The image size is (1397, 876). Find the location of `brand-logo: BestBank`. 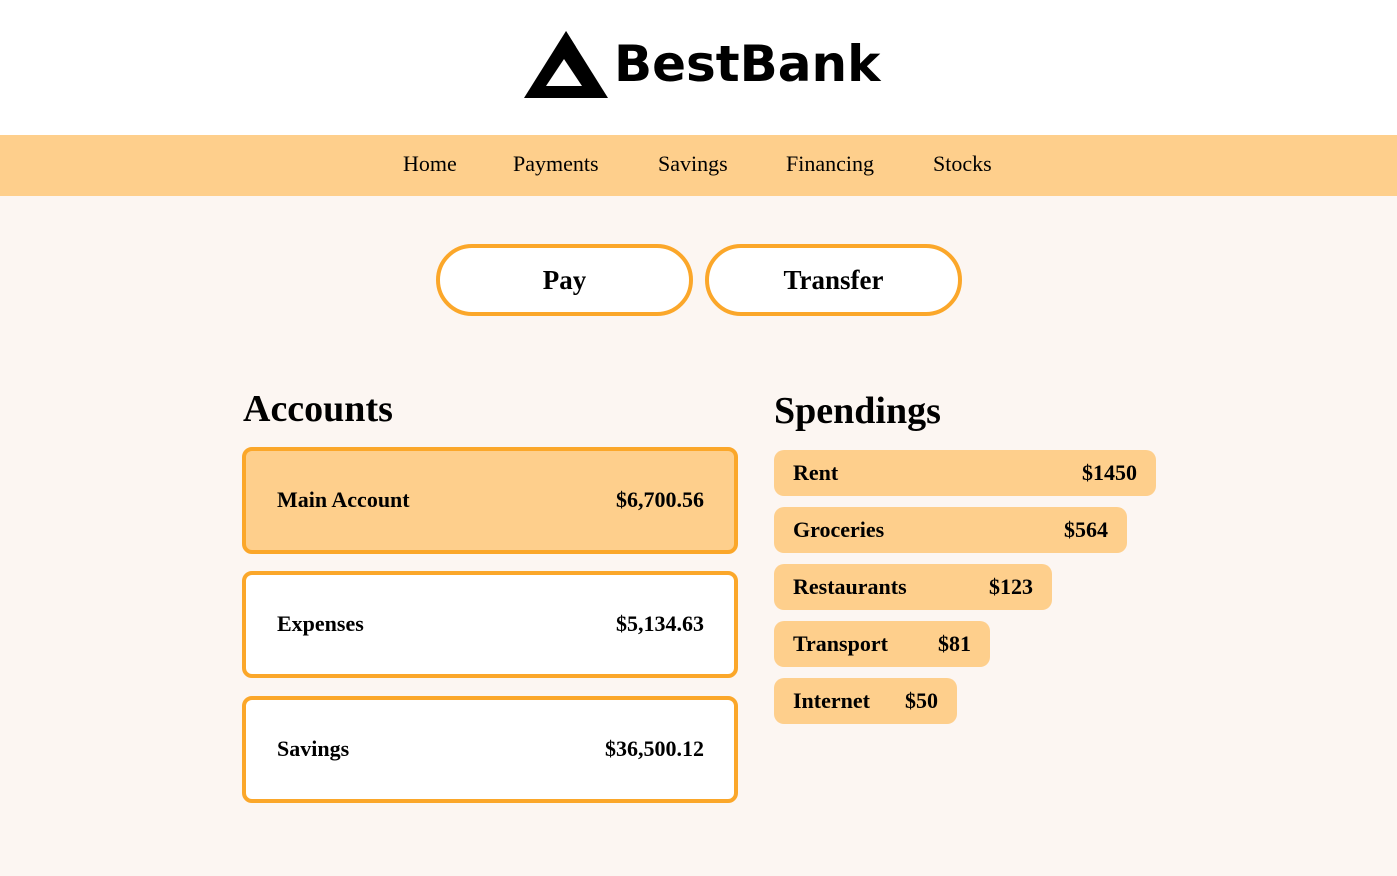

brand-logo: BestBank is located at coordinates (702, 64).